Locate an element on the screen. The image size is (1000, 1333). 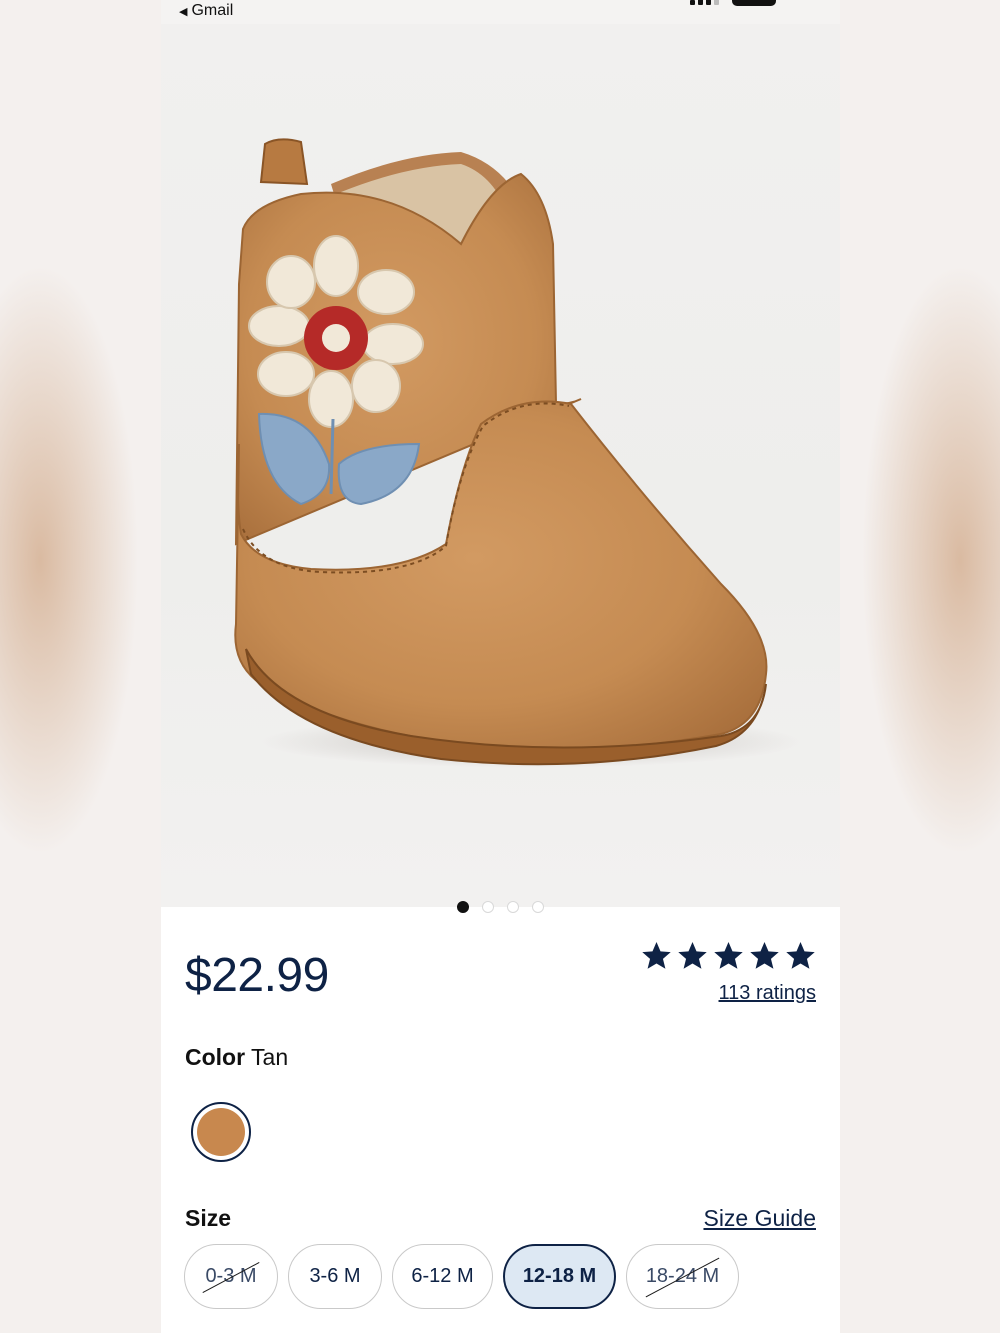
signal-icon is located at coordinates (707, 2).